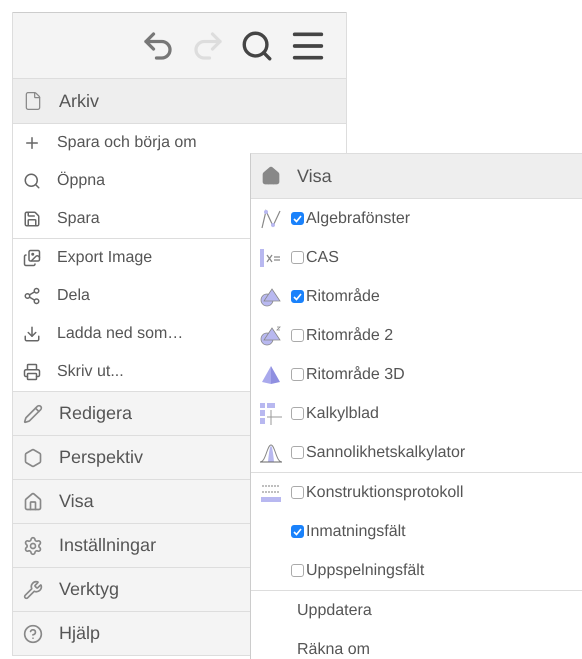  I want to click on share-icon, so click(32, 296).